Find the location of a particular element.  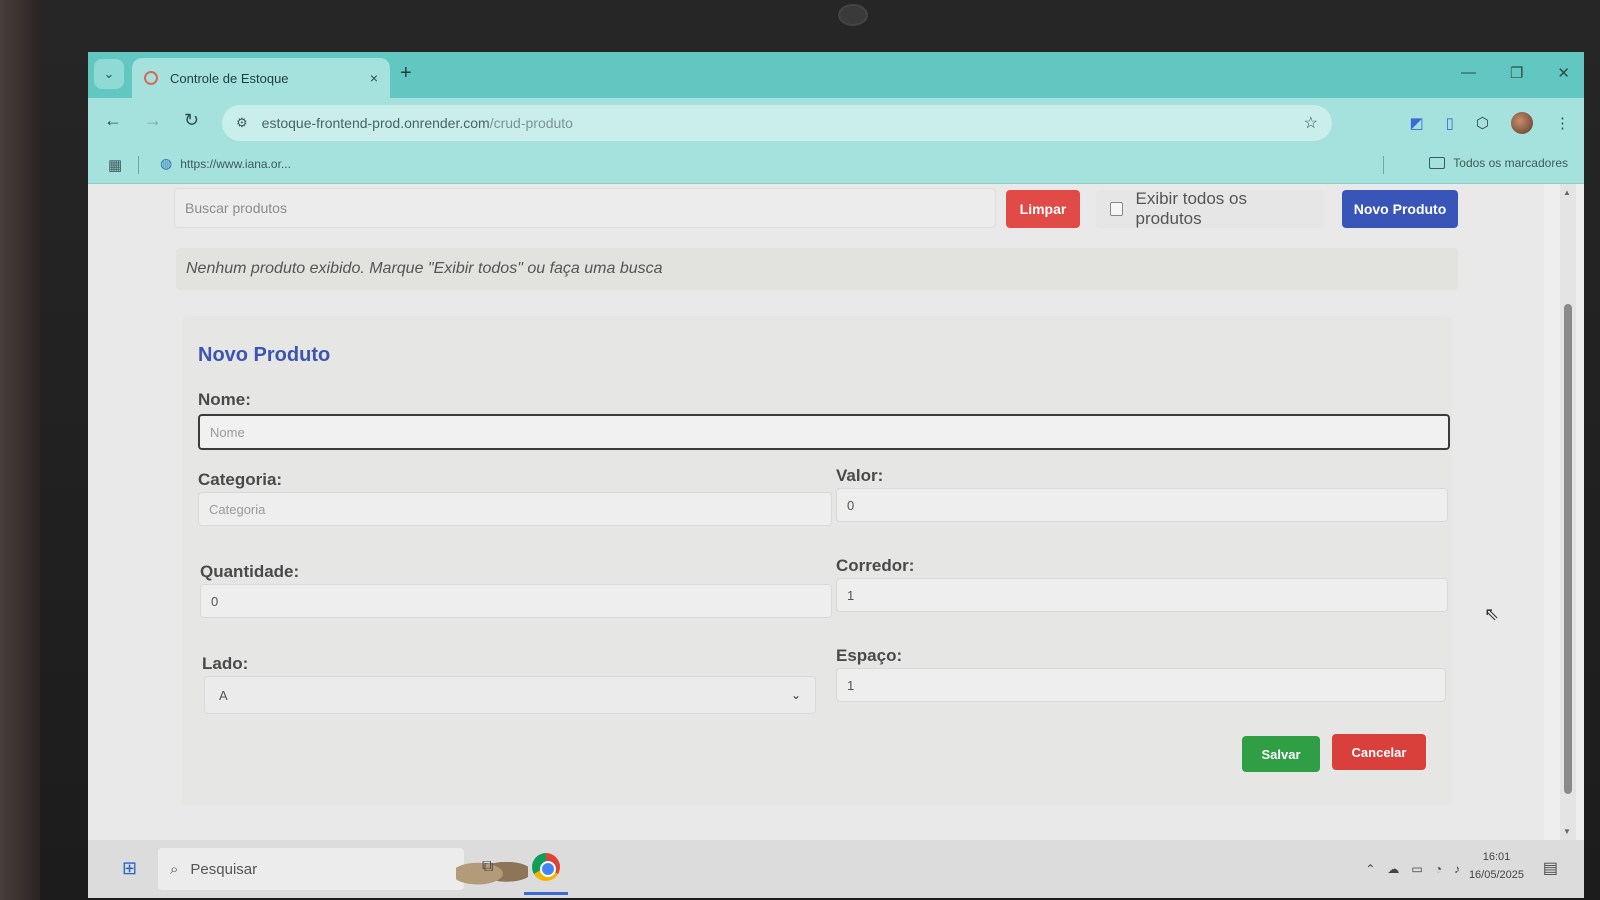

chevron-up-icon: ⌃ is located at coordinates (1370, 869).